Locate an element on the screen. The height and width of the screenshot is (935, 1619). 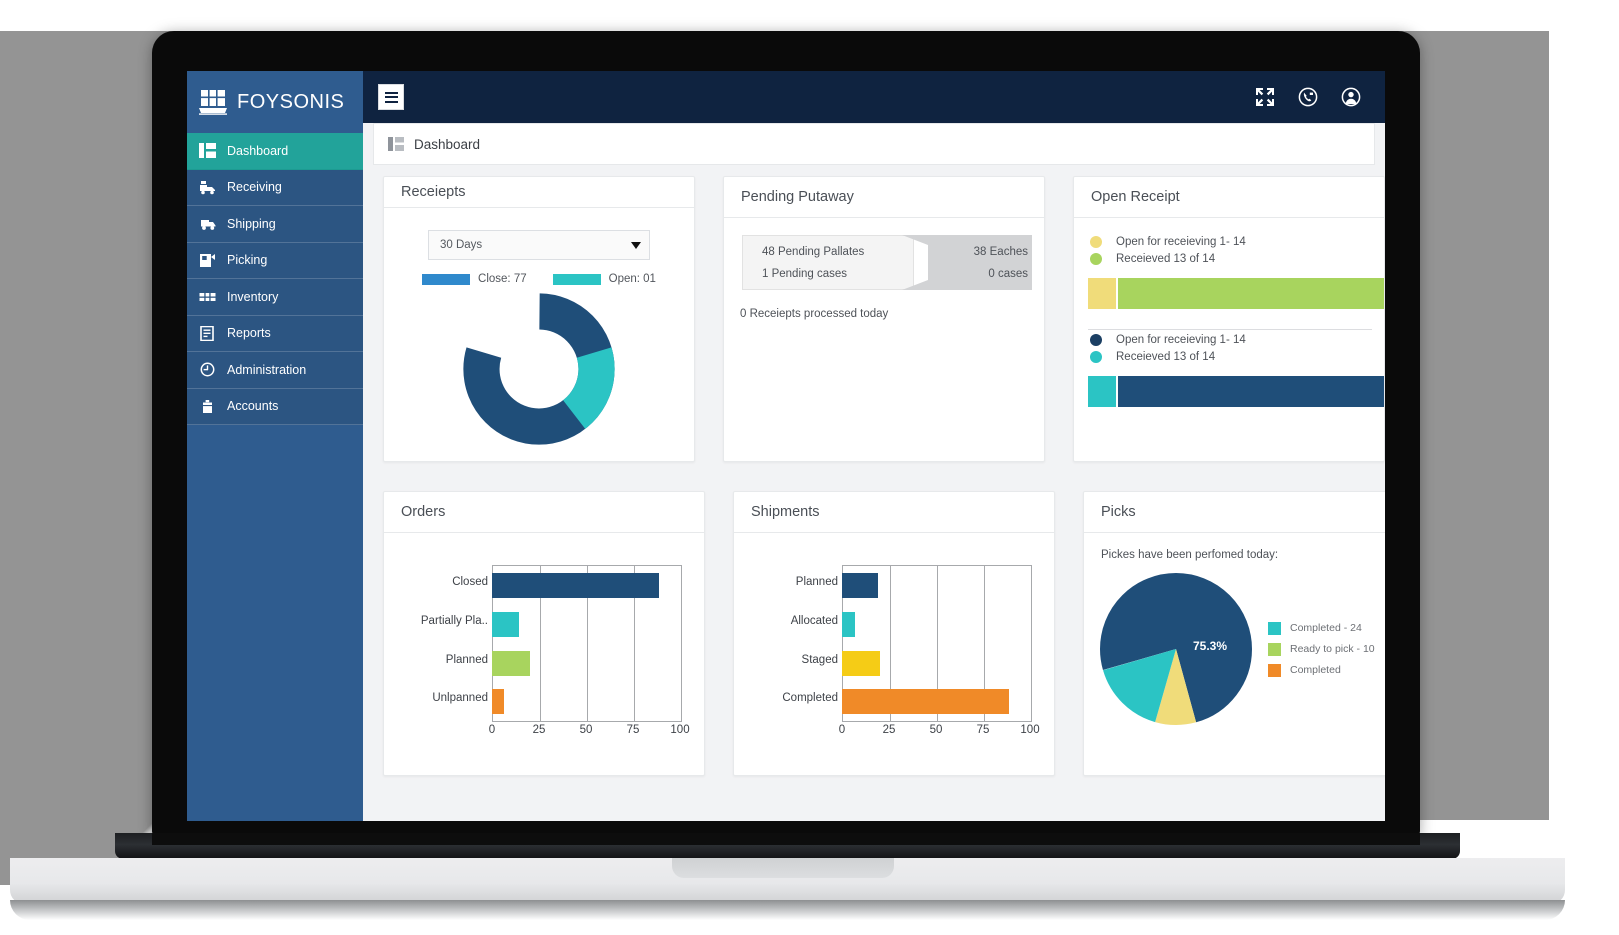
card-header: Receiepts is located at coordinates (539, 192).